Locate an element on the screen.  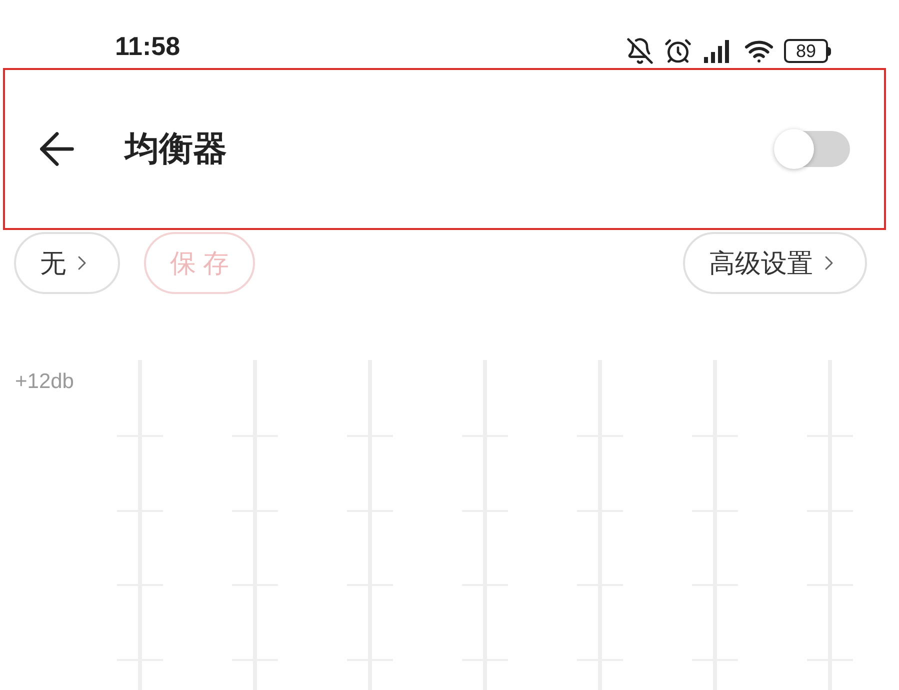
gain-label: +12db is located at coordinates (44, 382).